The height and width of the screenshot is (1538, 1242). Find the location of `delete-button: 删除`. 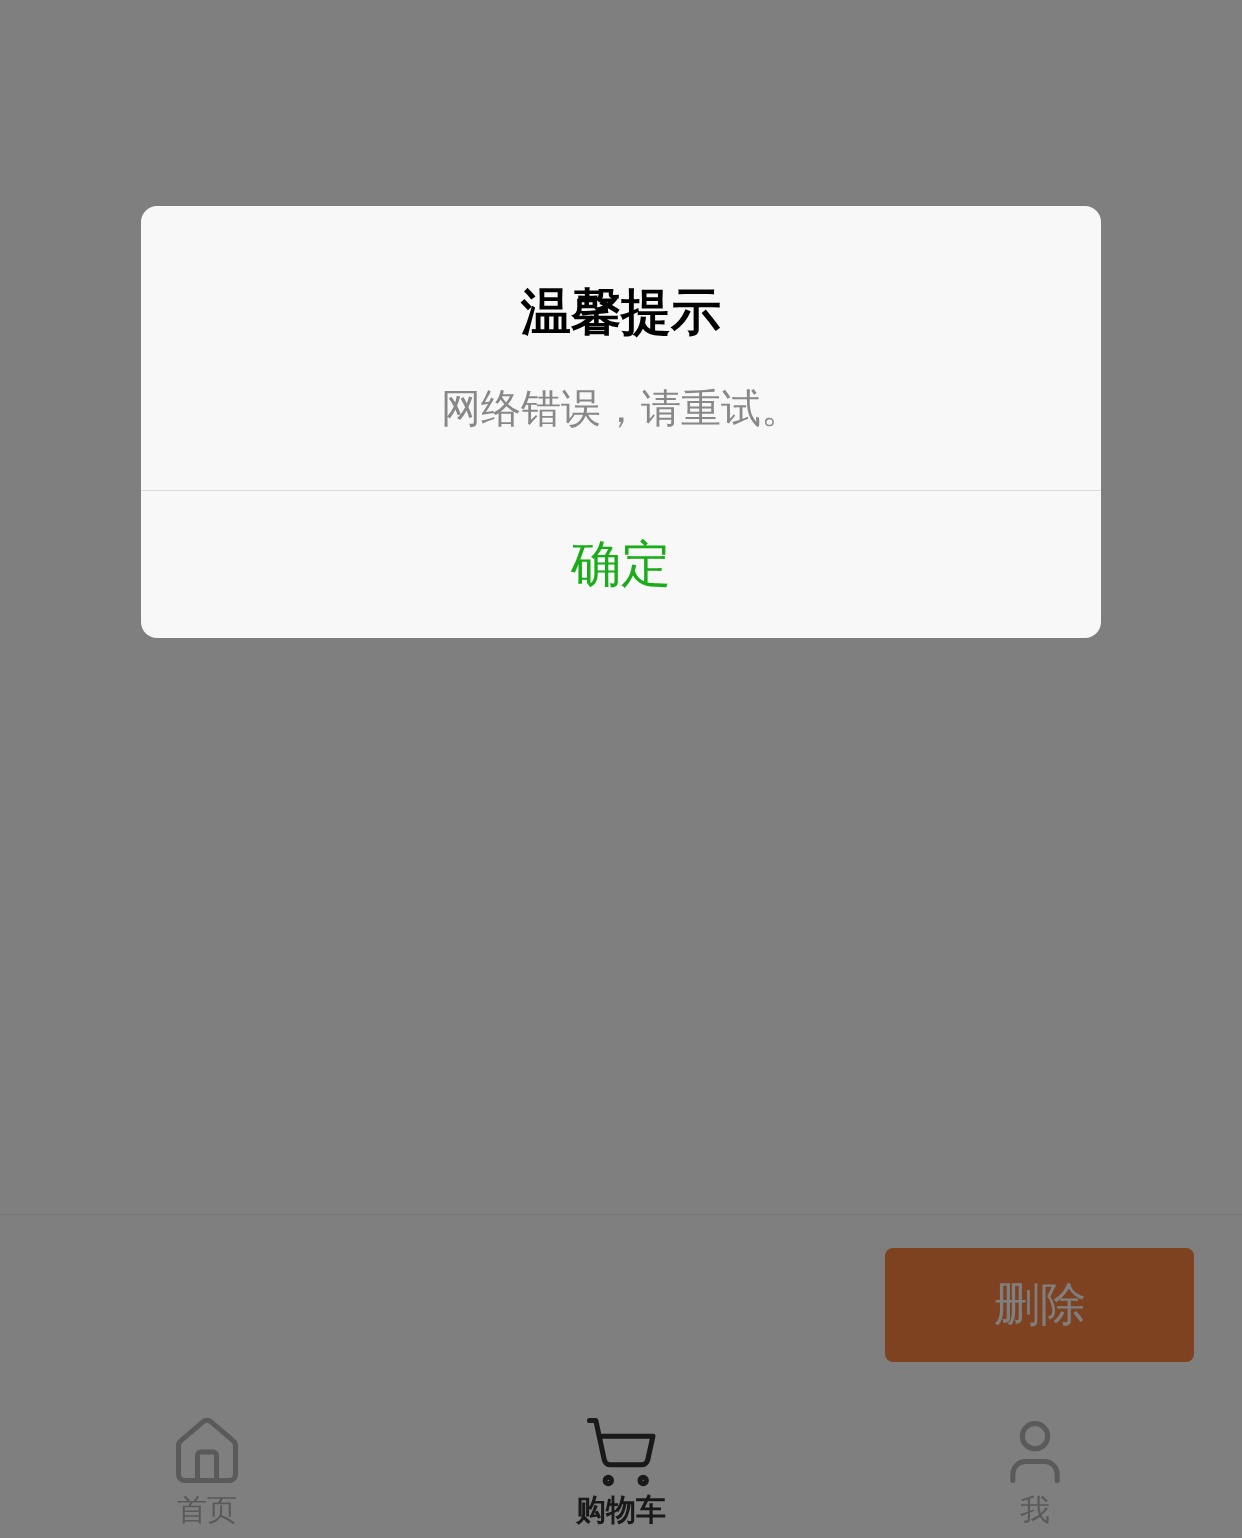

delete-button: 删除 is located at coordinates (1039, 1305).